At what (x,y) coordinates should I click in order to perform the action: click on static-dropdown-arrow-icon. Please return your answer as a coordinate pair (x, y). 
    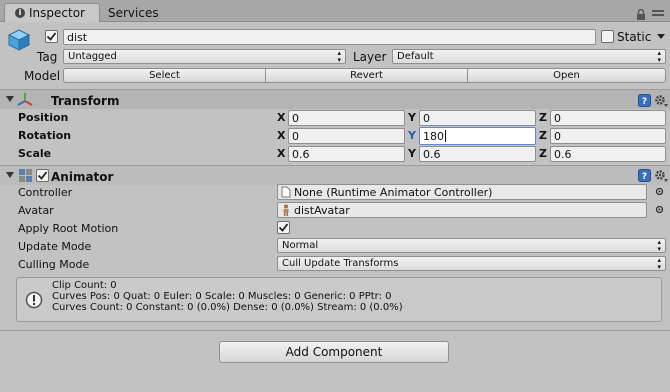
    Looking at the image, I should click on (661, 37).